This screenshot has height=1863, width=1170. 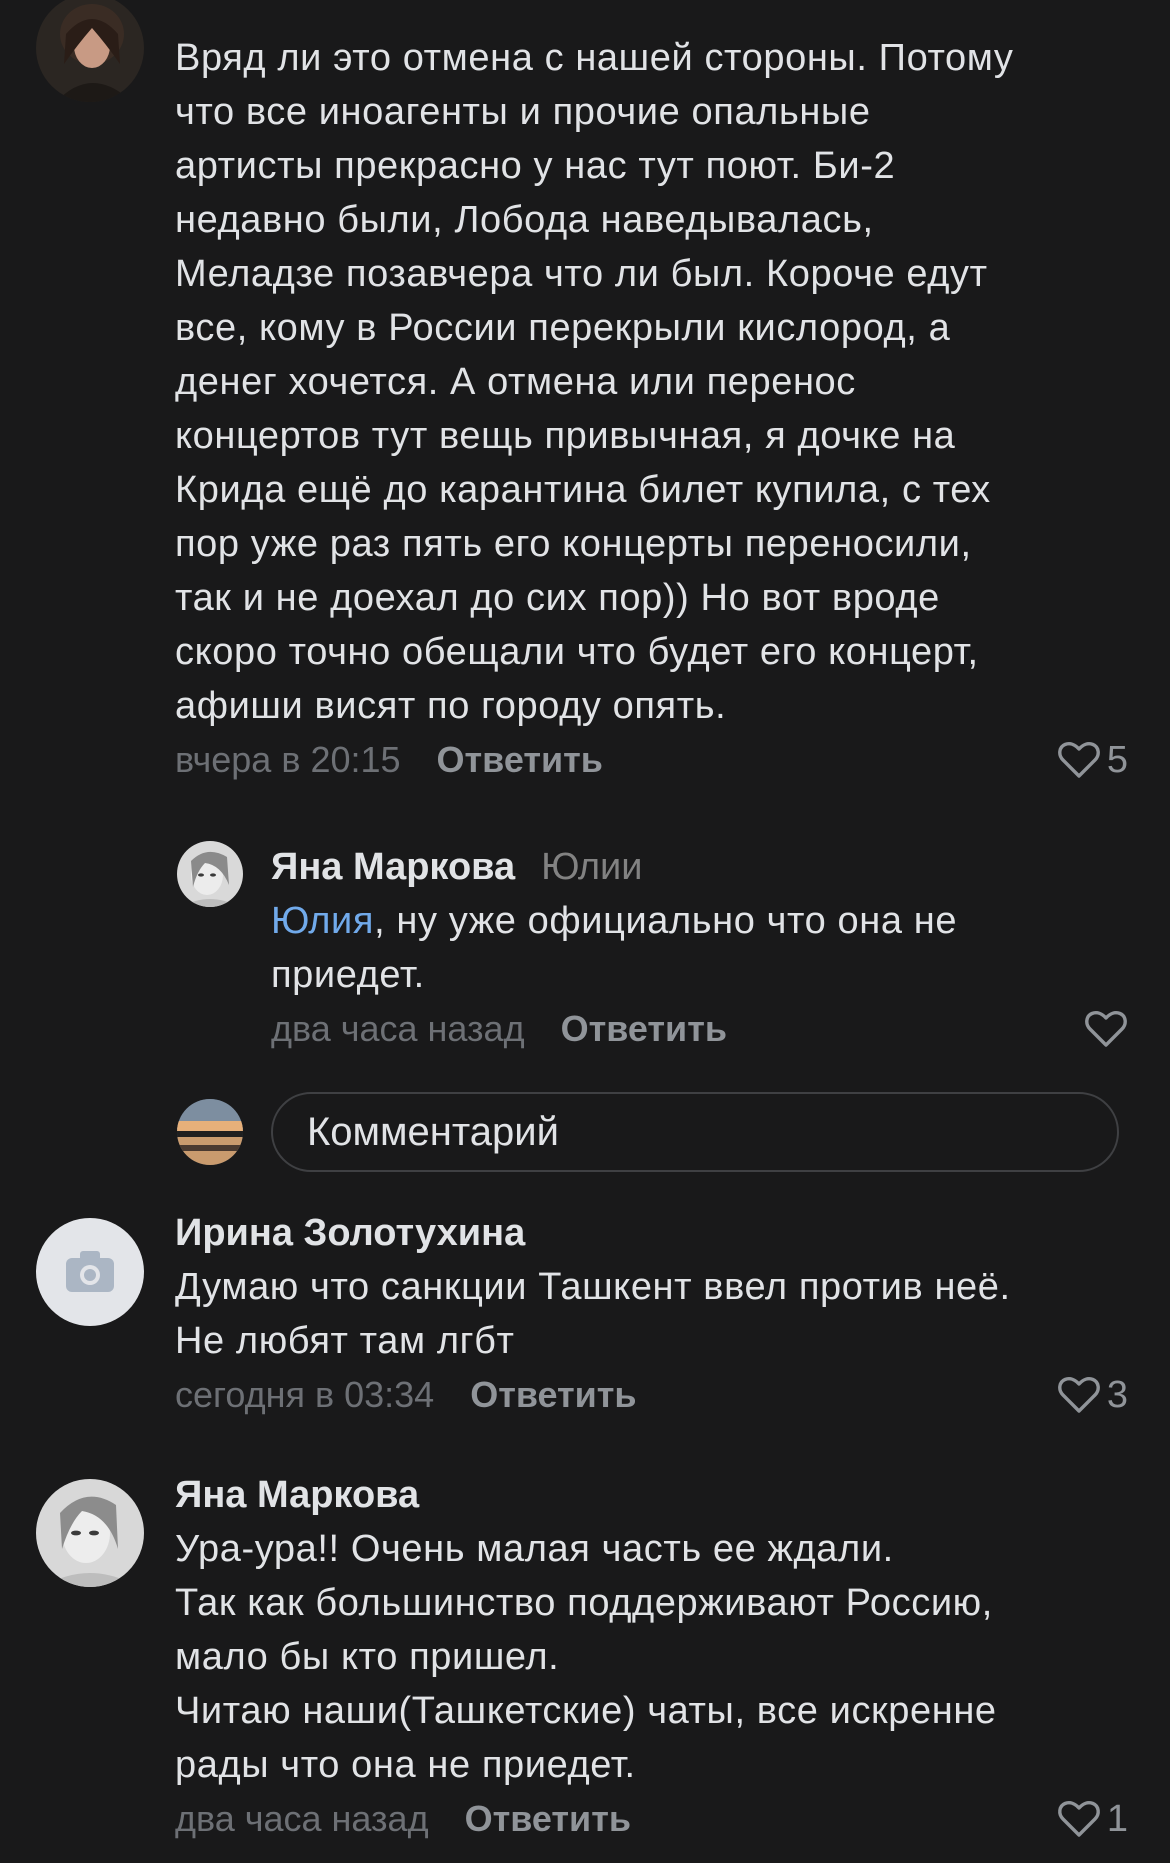 What do you see at coordinates (666, 921) in the screenshot?
I see `comment-text-line: , ну уже официально что она не` at bounding box center [666, 921].